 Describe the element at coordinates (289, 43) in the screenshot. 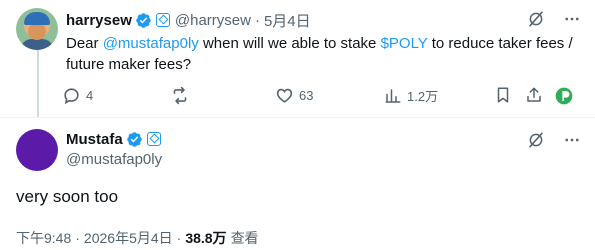

I see `tweet-text-part: when will we able to stake` at that location.